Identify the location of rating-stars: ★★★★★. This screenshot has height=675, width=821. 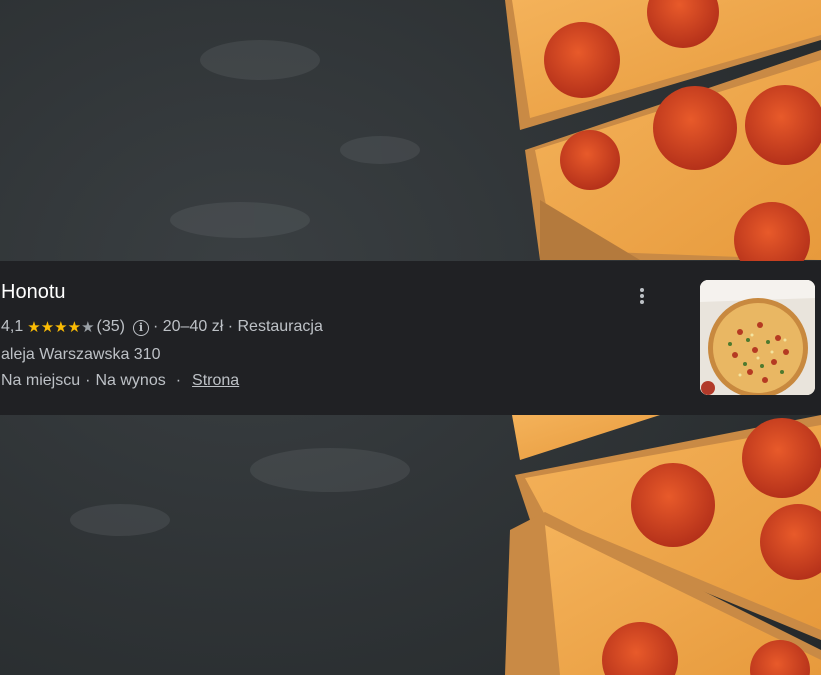
(60, 328).